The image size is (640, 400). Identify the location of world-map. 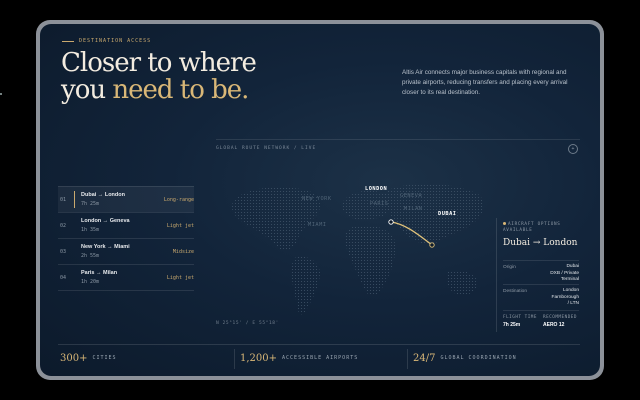
(357, 249).